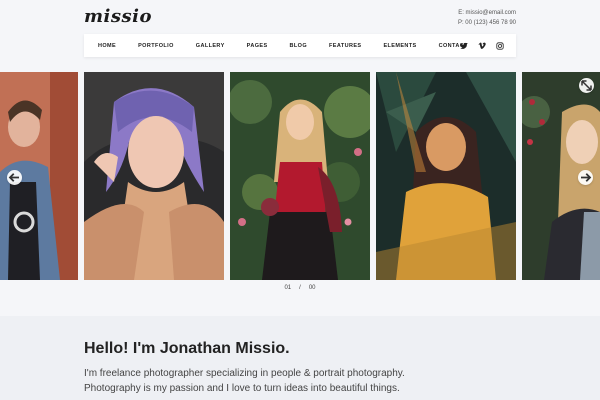 Image resolution: width=600 pixels, height=400 pixels. Describe the element at coordinates (257, 46) in the screenshot. I see `nav-item-pages: PAGES` at that location.